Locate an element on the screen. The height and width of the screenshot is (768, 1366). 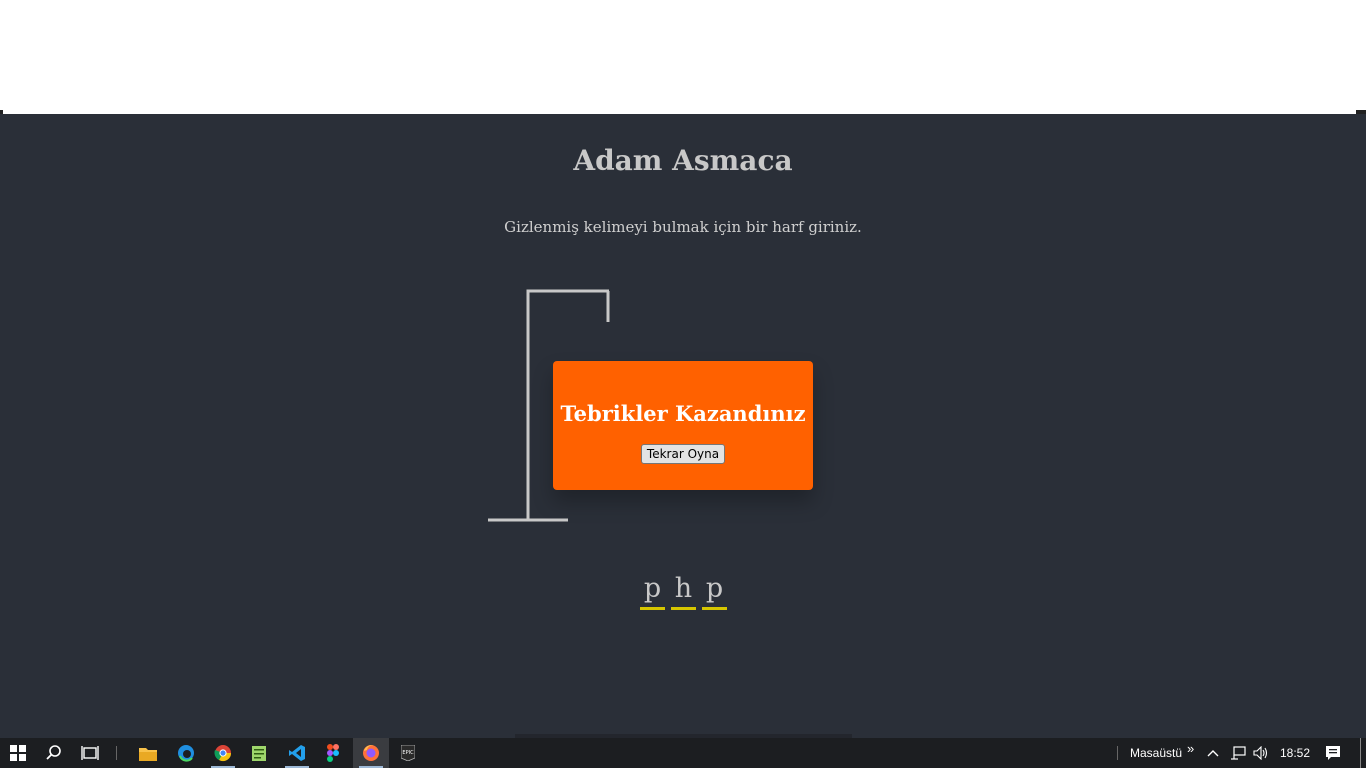
vscode-icon is located at coordinates (297, 753).